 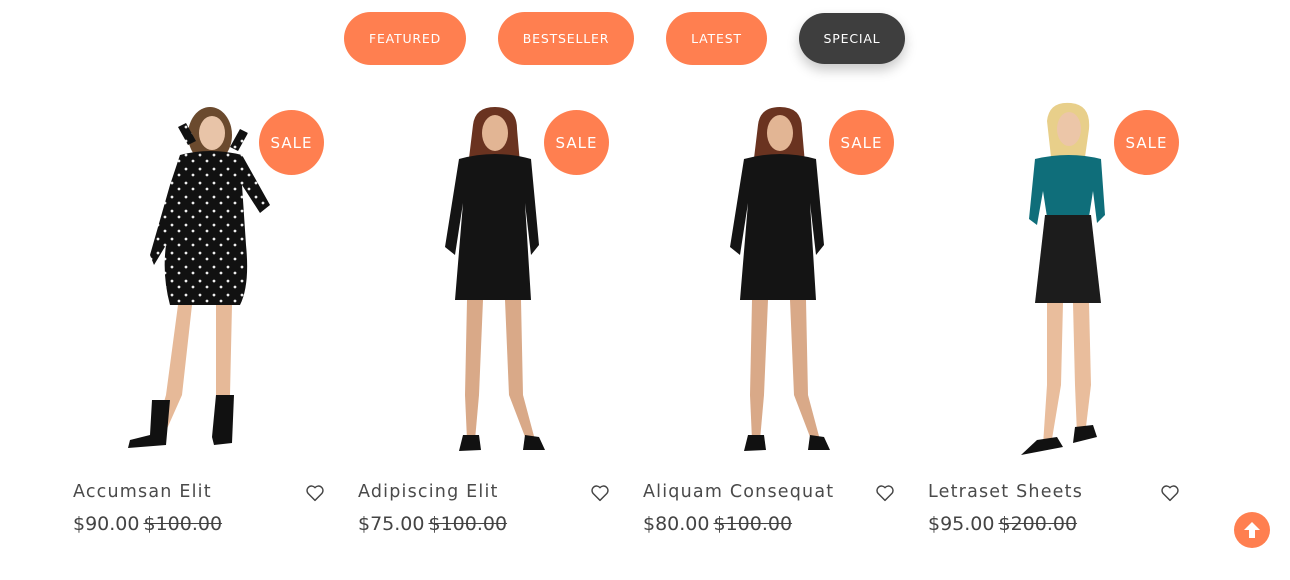 I want to click on product-price: $75.00 $100.00, so click(x=432, y=524).